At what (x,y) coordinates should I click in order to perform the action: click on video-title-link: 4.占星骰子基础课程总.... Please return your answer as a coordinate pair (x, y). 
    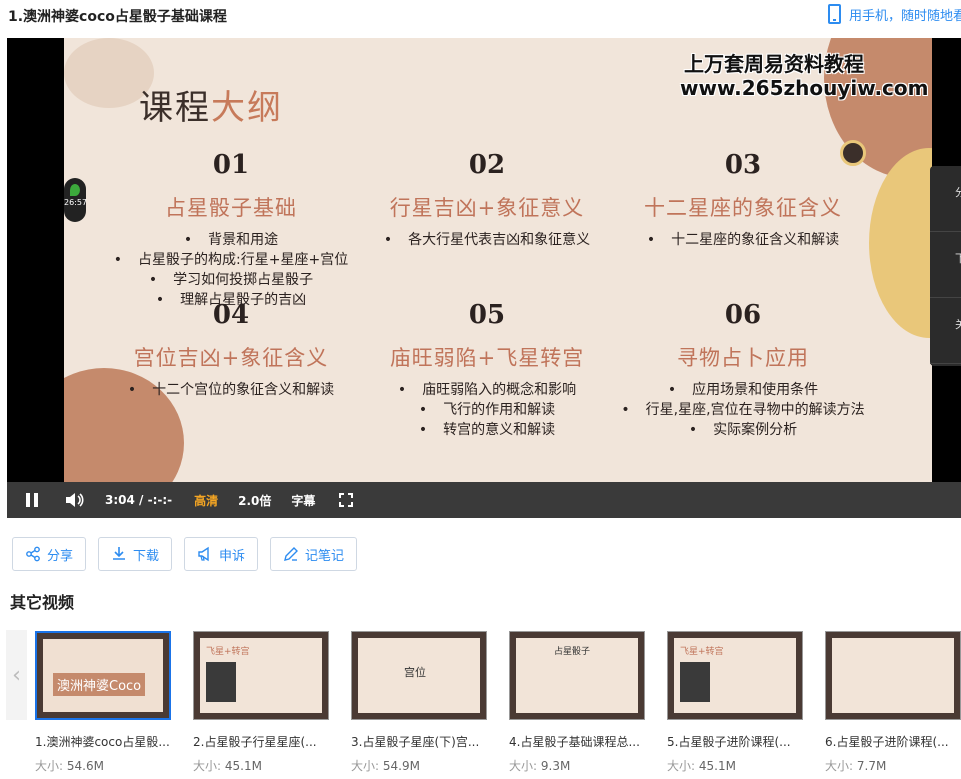
    Looking at the image, I should click on (579, 741).